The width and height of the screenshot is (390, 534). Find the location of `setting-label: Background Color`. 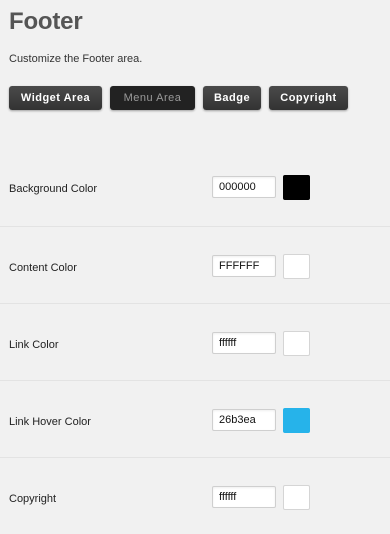

setting-label: Background Color is located at coordinates (53, 189).